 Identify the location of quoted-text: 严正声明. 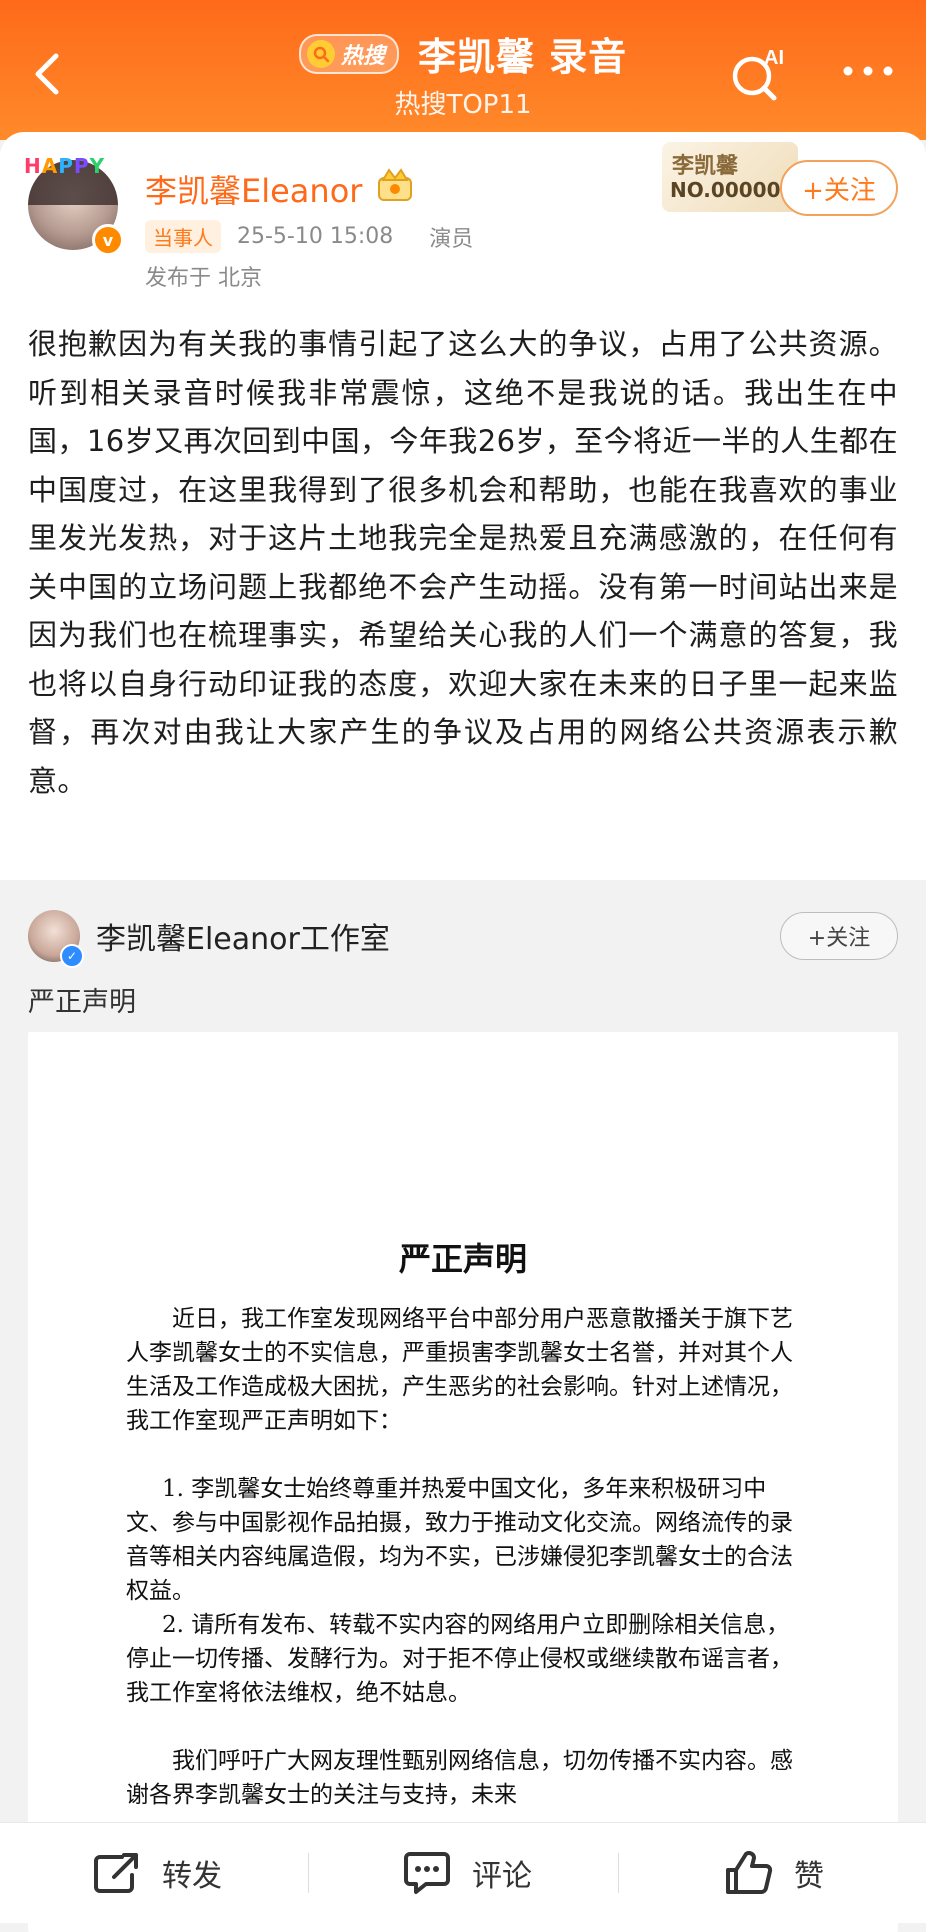
(82, 1002).